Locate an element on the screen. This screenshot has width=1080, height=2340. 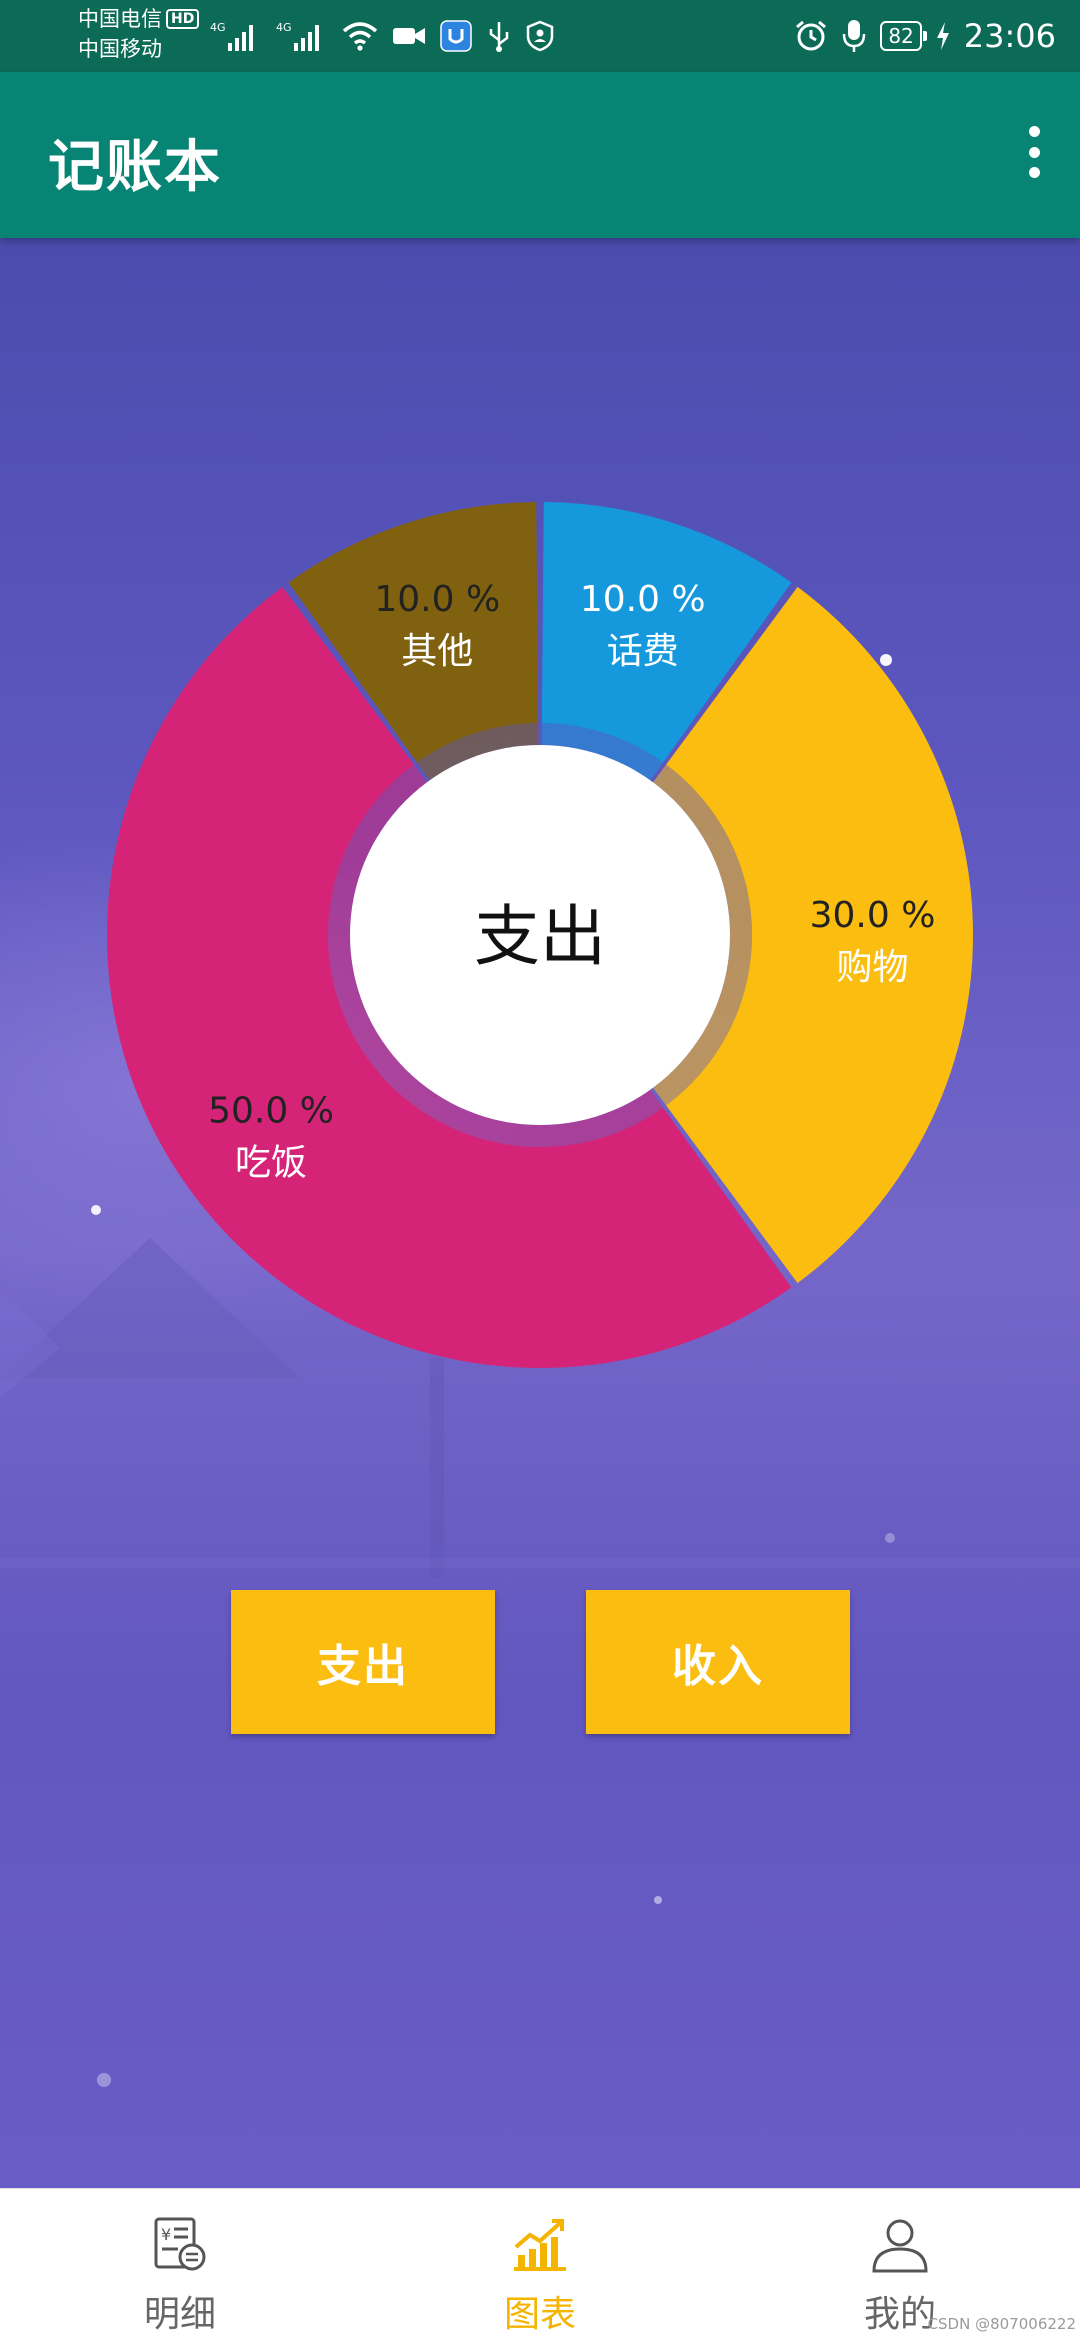
pie-slice-name-3: 其他 is located at coordinates (437, 651).